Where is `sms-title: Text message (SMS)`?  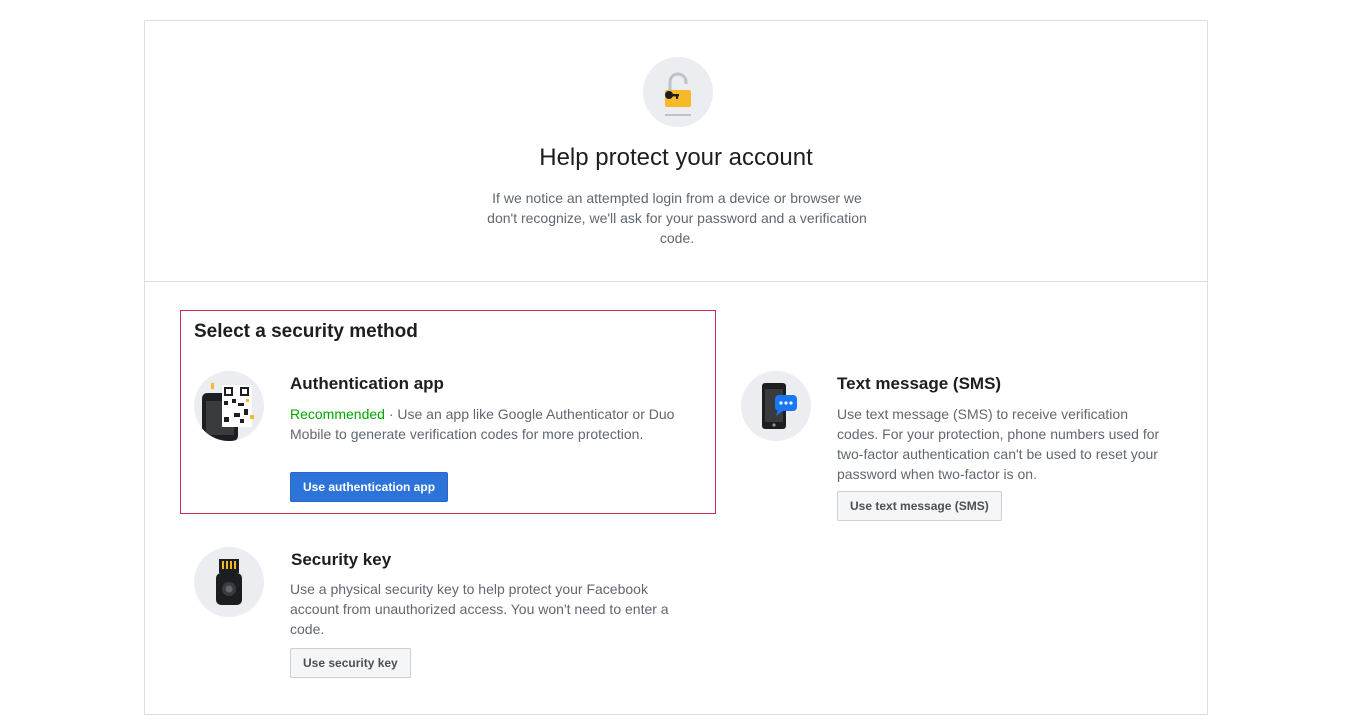
sms-title: Text message (SMS) is located at coordinates (919, 383).